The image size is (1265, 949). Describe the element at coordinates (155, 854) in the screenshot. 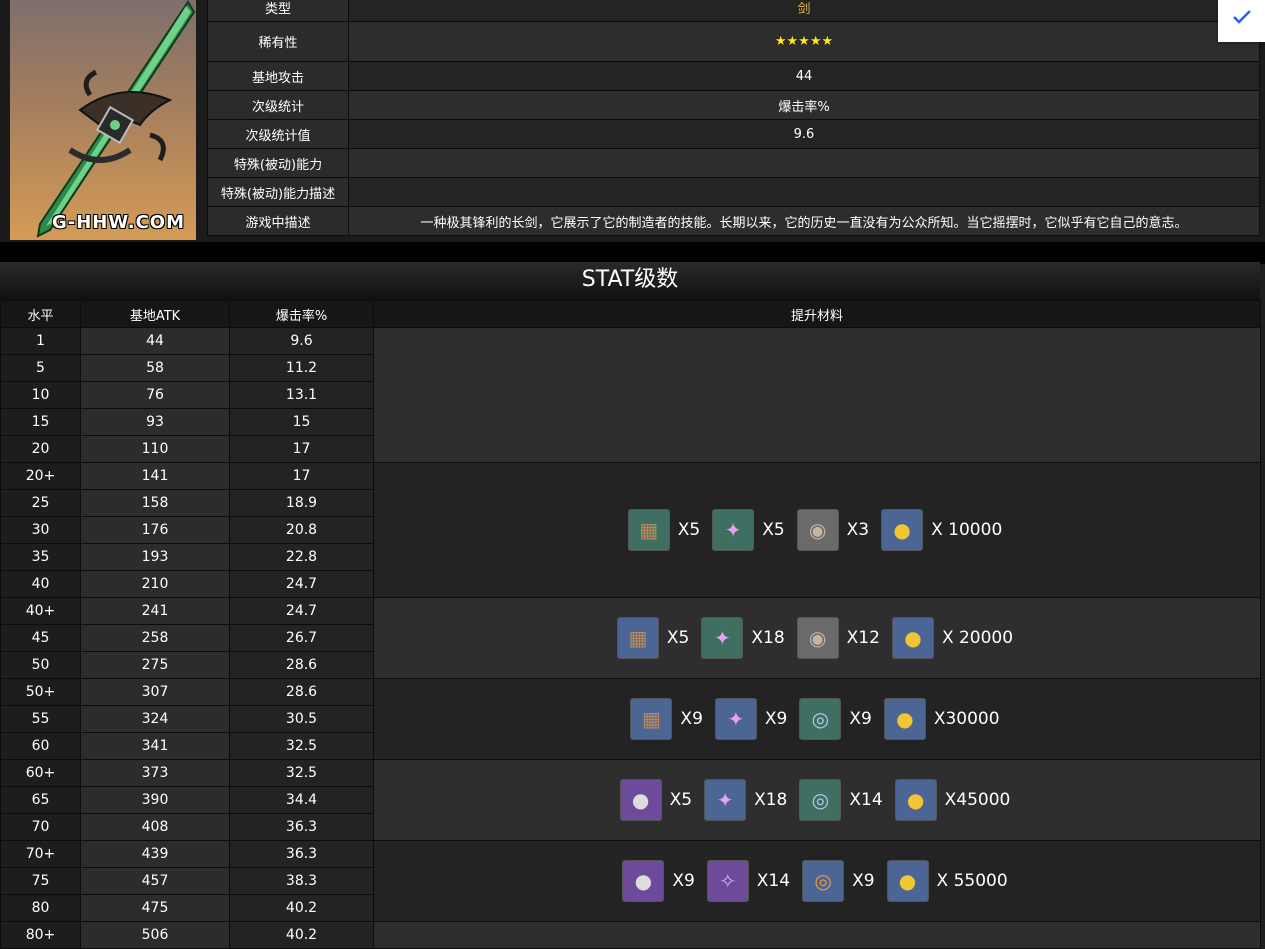

I see `atk-cell: 439` at that location.